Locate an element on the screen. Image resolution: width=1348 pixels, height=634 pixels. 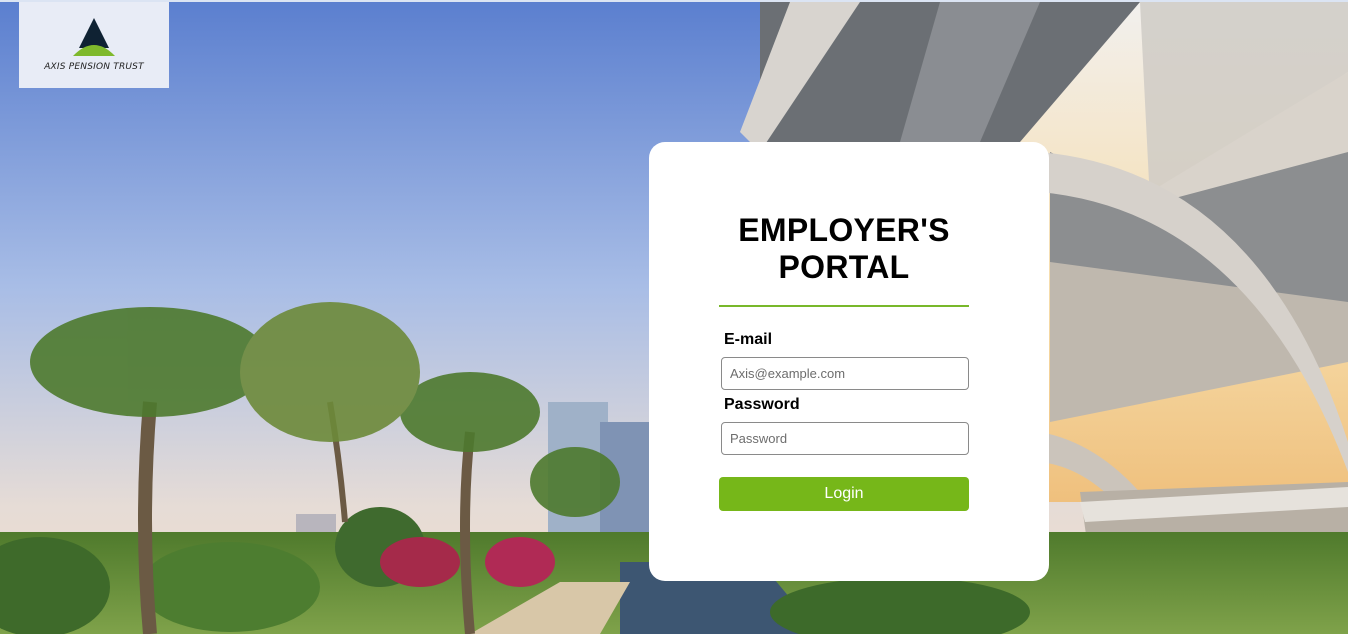
login-button: Login is located at coordinates (844, 494).